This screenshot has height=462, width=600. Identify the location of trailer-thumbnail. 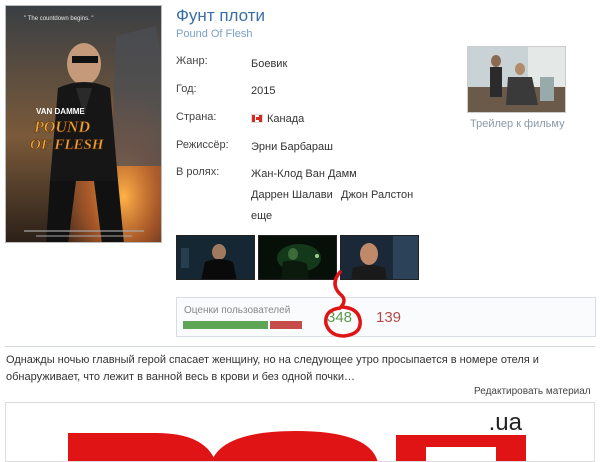
(516, 79).